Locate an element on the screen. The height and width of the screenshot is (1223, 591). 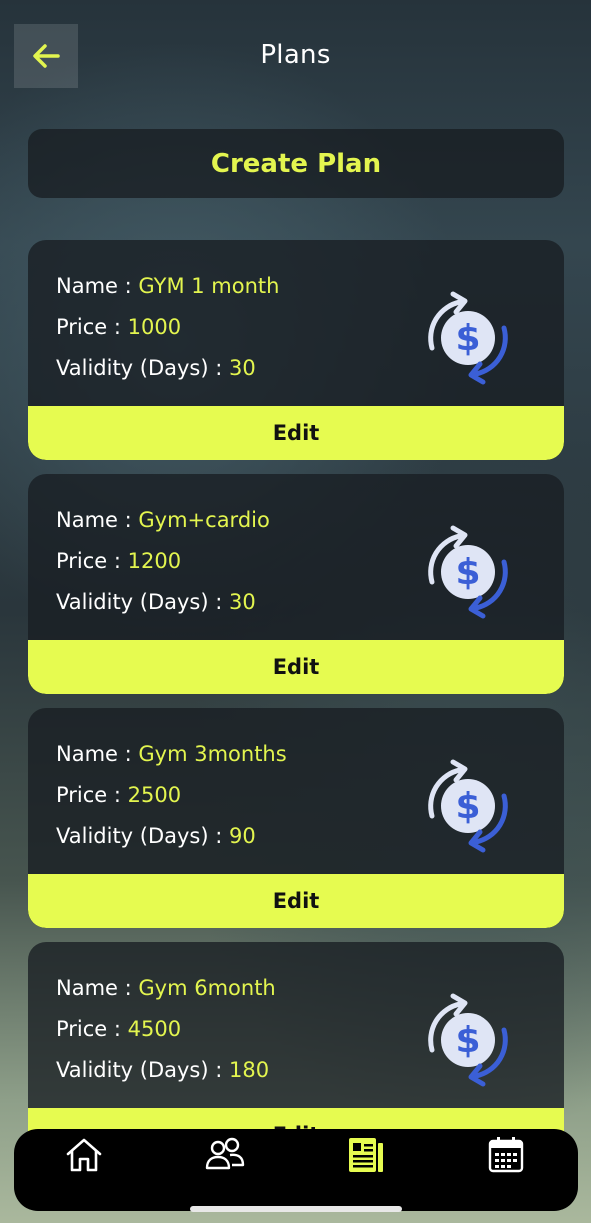
plans-icon is located at coordinates (366, 1155).